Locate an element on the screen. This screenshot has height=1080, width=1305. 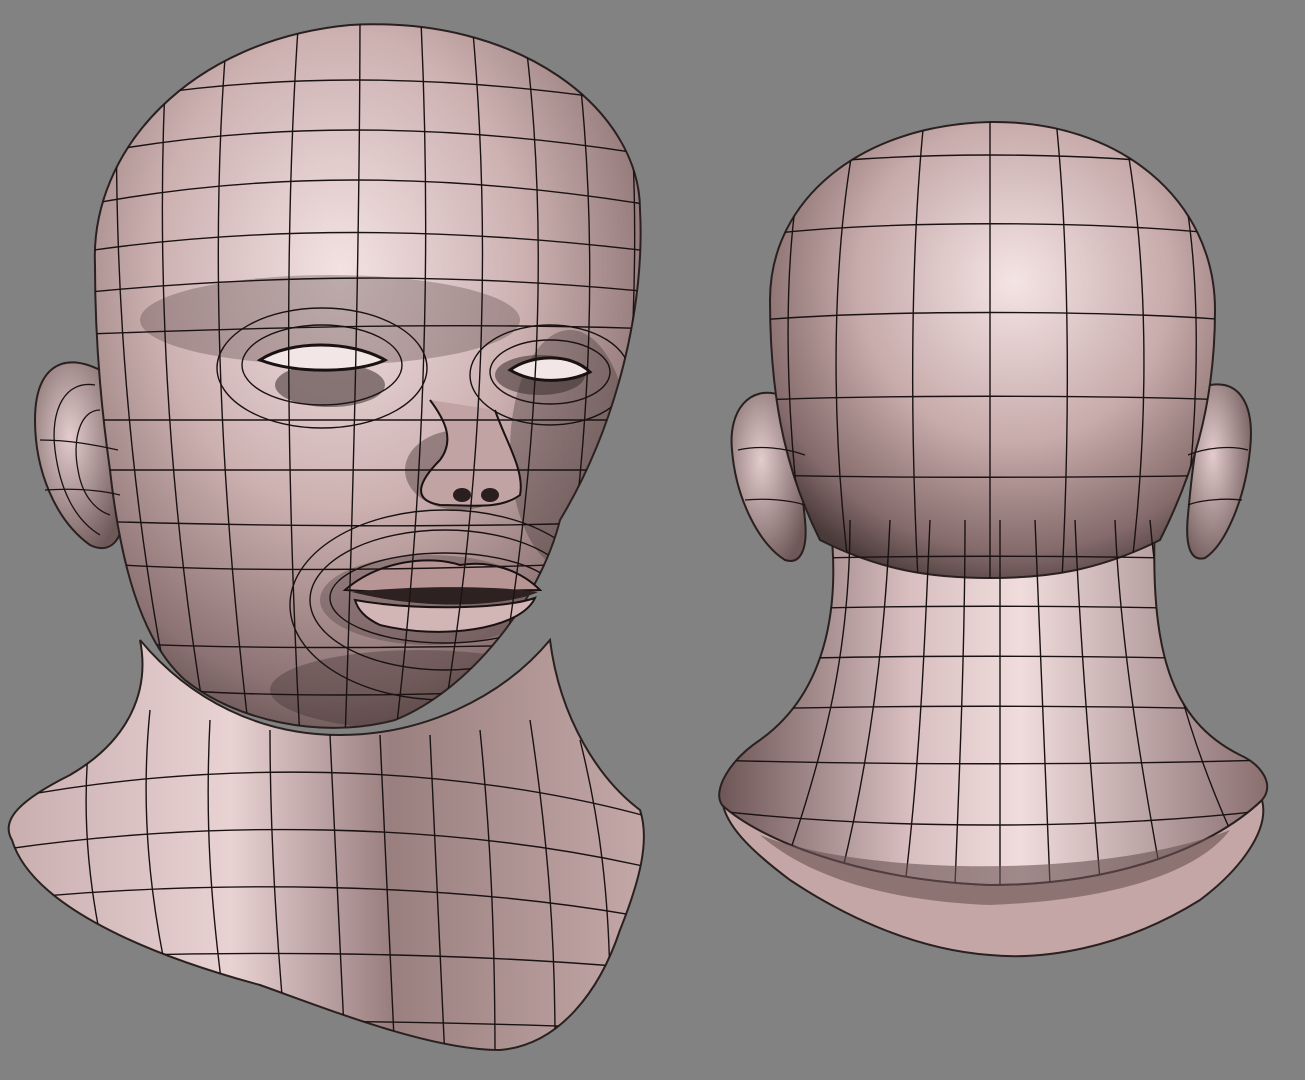
front-nostril-left is located at coordinates (462, 495).